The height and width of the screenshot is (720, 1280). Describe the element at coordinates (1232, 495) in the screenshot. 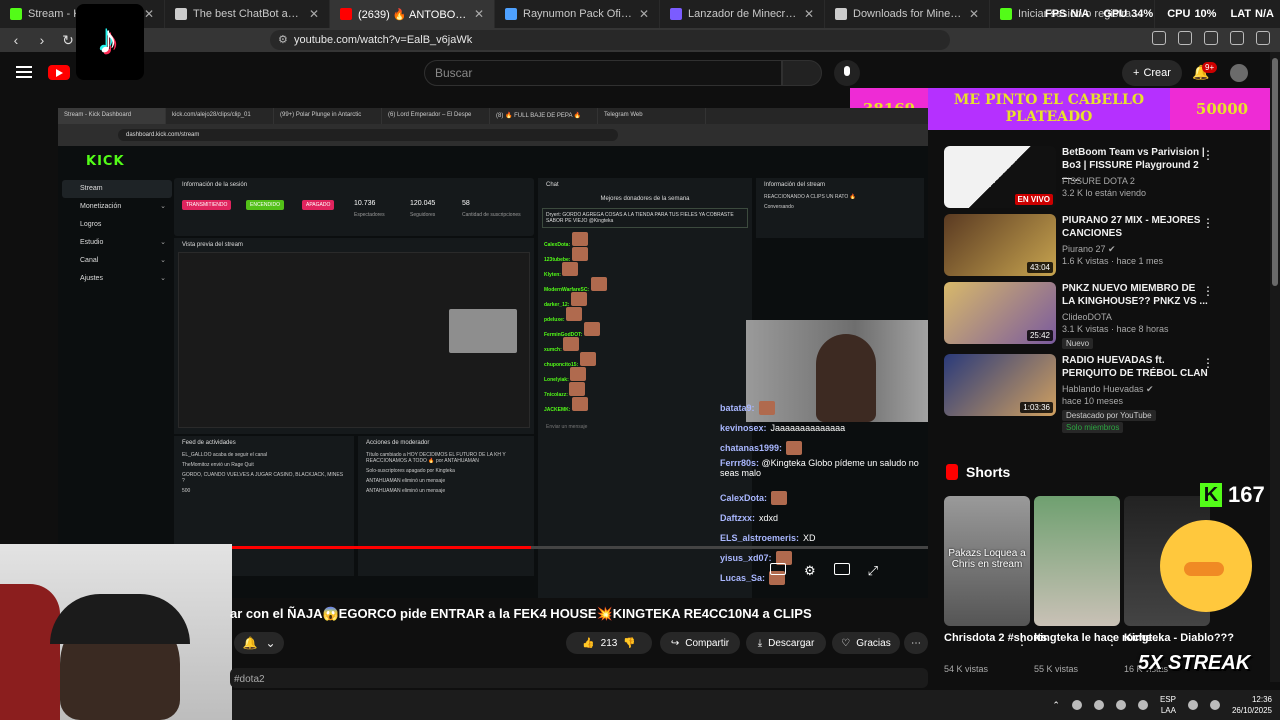

I see `kick-viewer-count: K 167` at that location.